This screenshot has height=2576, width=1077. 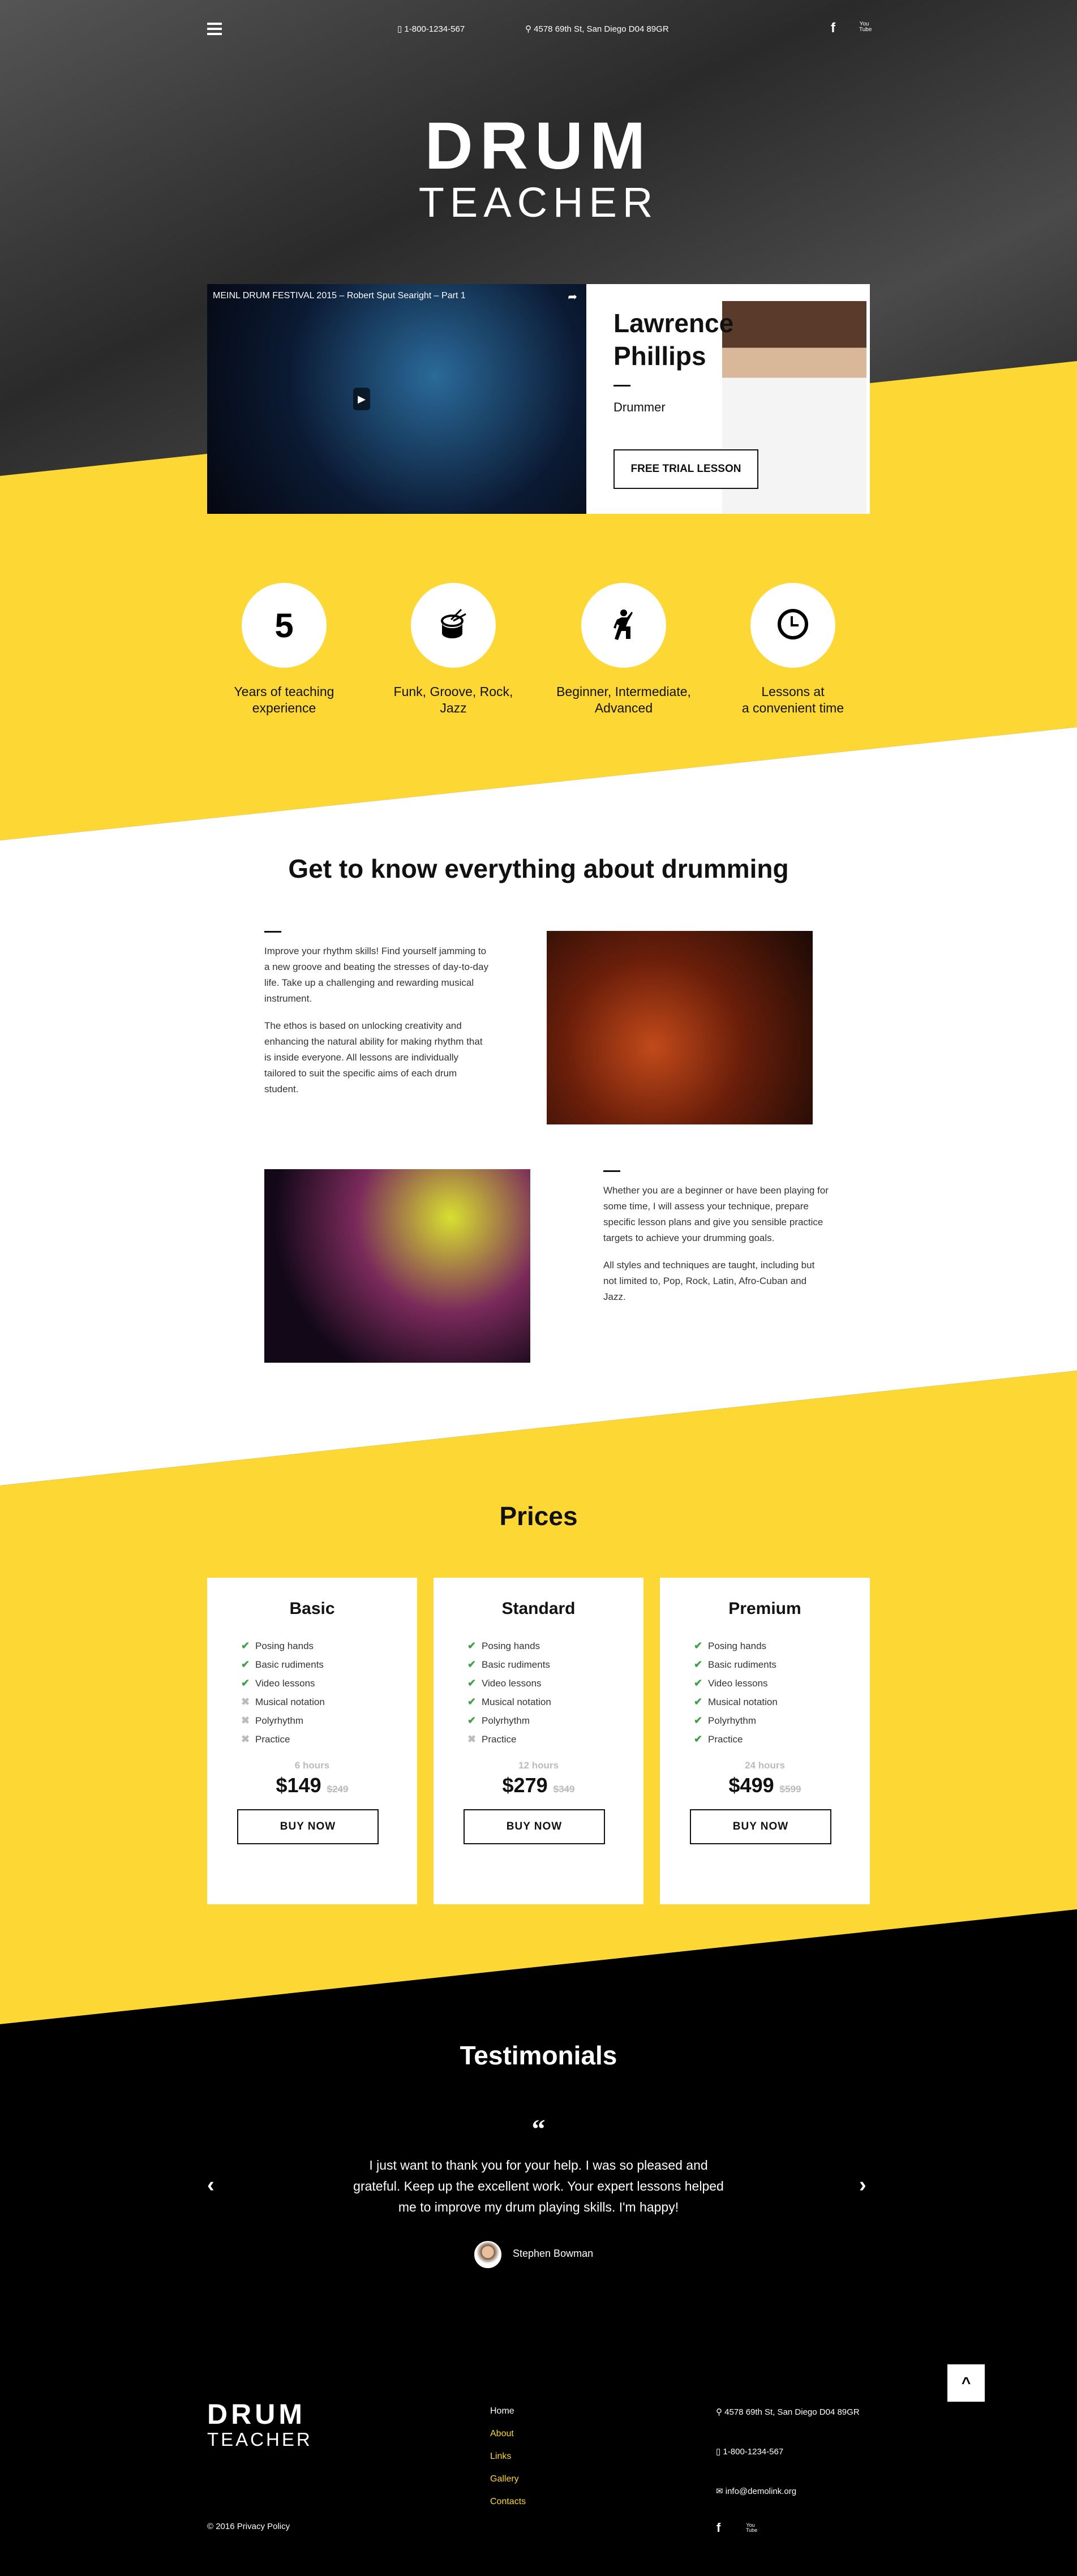 I want to click on privacy-policy-link: Privacy Policy, so click(x=263, y=2526).